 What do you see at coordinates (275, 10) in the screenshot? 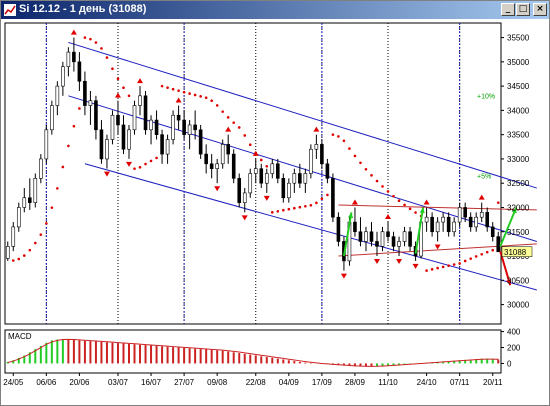
I see `title-bar: Si 12.12 - 1 день (31088) _ □ ×` at bounding box center [275, 10].